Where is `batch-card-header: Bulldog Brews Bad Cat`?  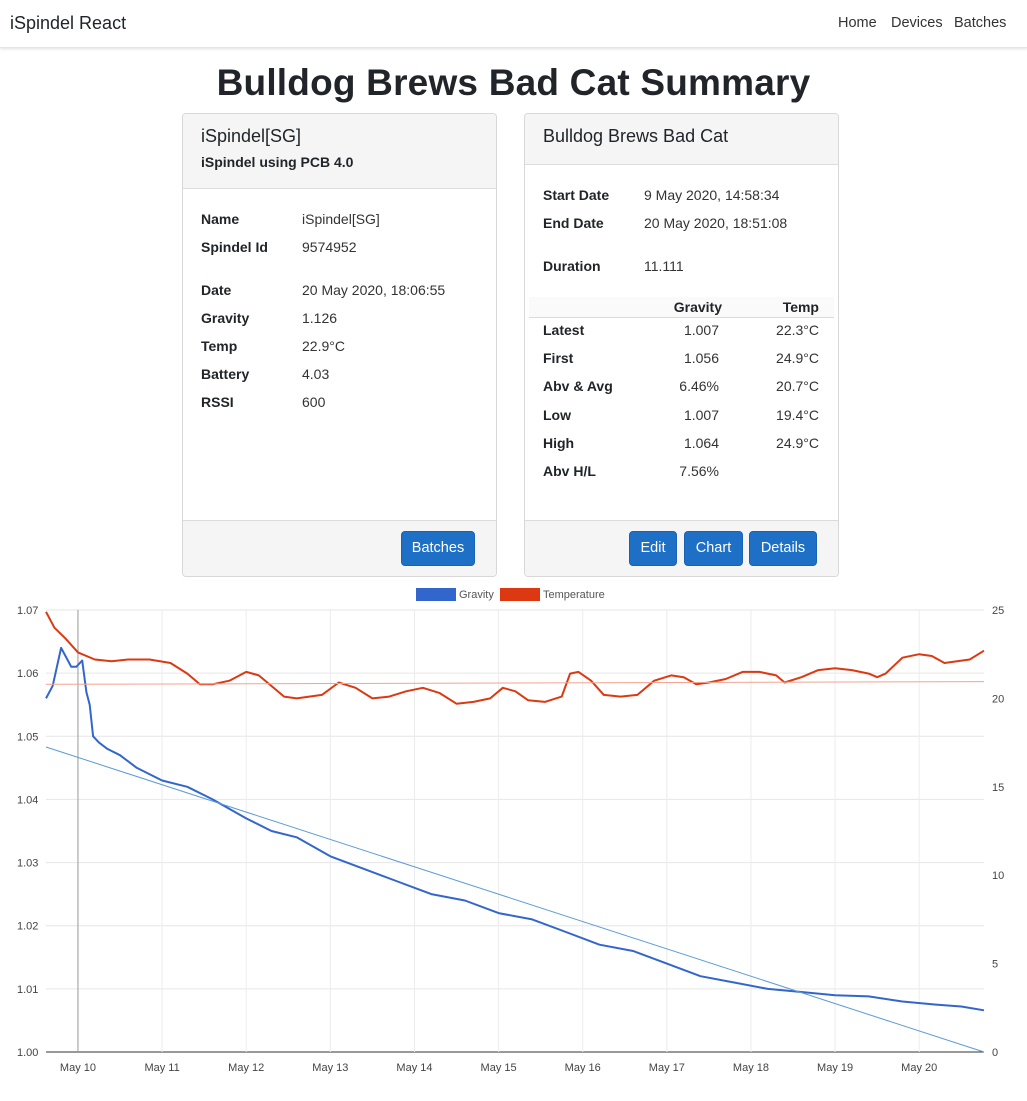 batch-card-header: Bulldog Brews Bad Cat is located at coordinates (681, 139).